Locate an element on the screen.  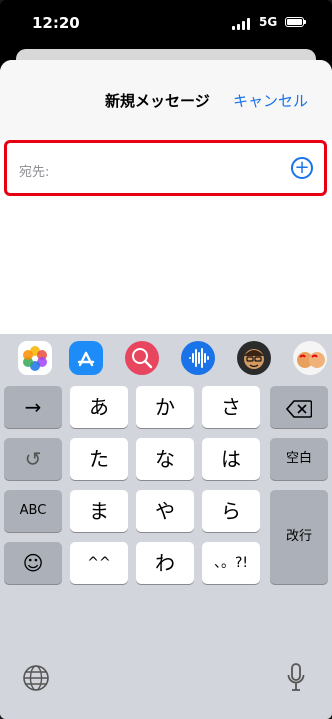
battery-icon is located at coordinates (295, 22).